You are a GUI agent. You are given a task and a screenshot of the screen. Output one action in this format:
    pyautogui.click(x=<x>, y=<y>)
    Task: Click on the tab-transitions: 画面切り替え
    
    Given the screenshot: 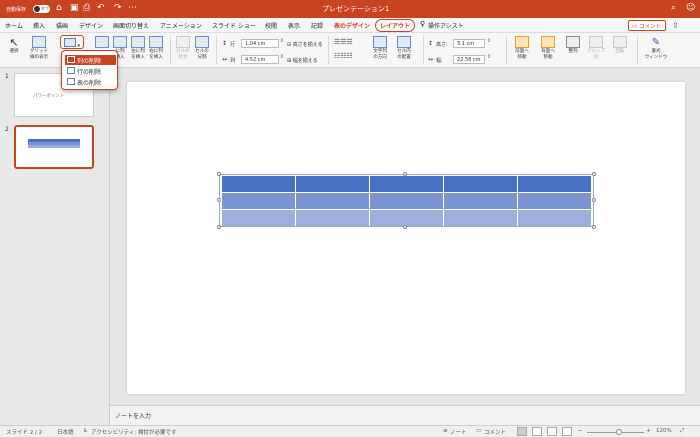 What is the action you would take?
    pyautogui.click(x=131, y=25)
    